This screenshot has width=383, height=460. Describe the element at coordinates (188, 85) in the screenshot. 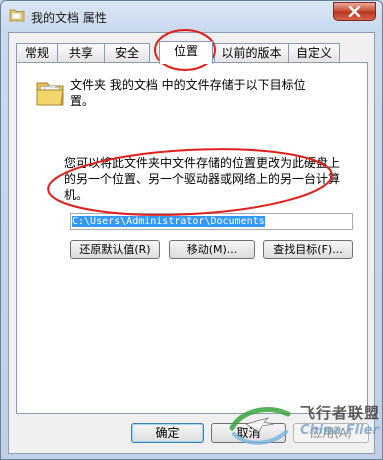

I see `description-line: 文件夹 我的文档 中的文件存储于以下目标位` at that location.